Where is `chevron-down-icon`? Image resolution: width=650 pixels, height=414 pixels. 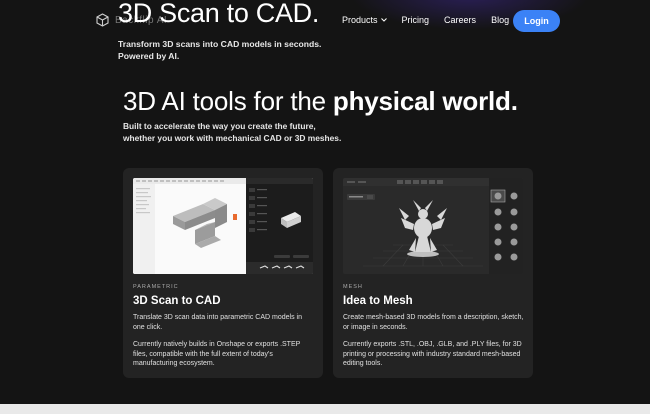 chevron-down-icon is located at coordinates (383, 20).